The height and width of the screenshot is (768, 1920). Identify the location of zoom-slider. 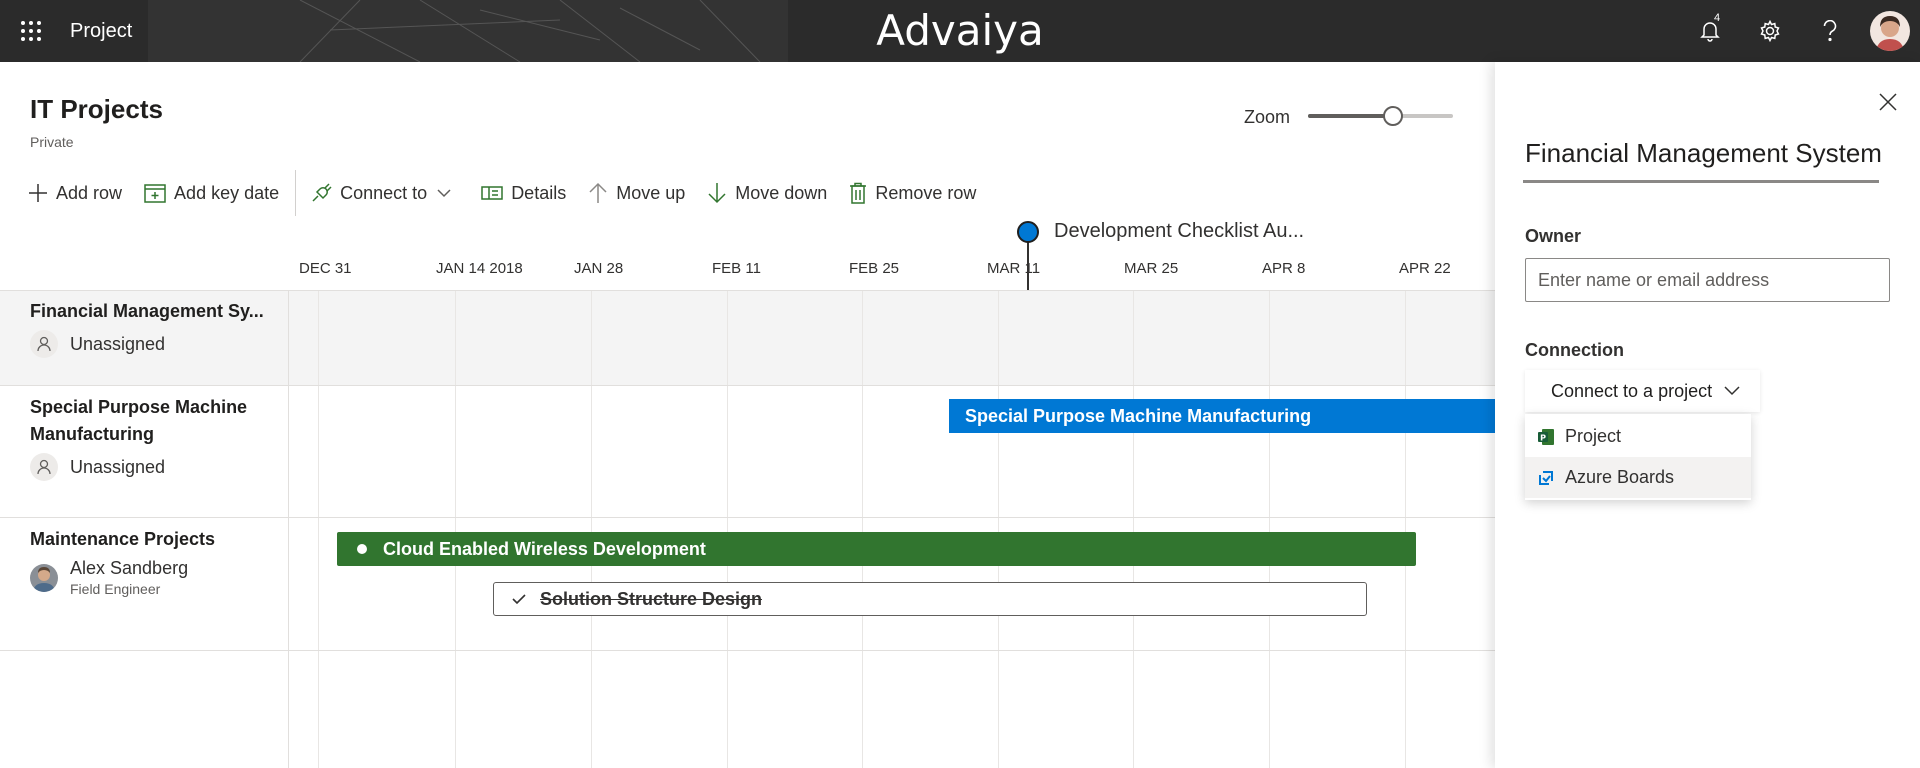
(1380, 116).